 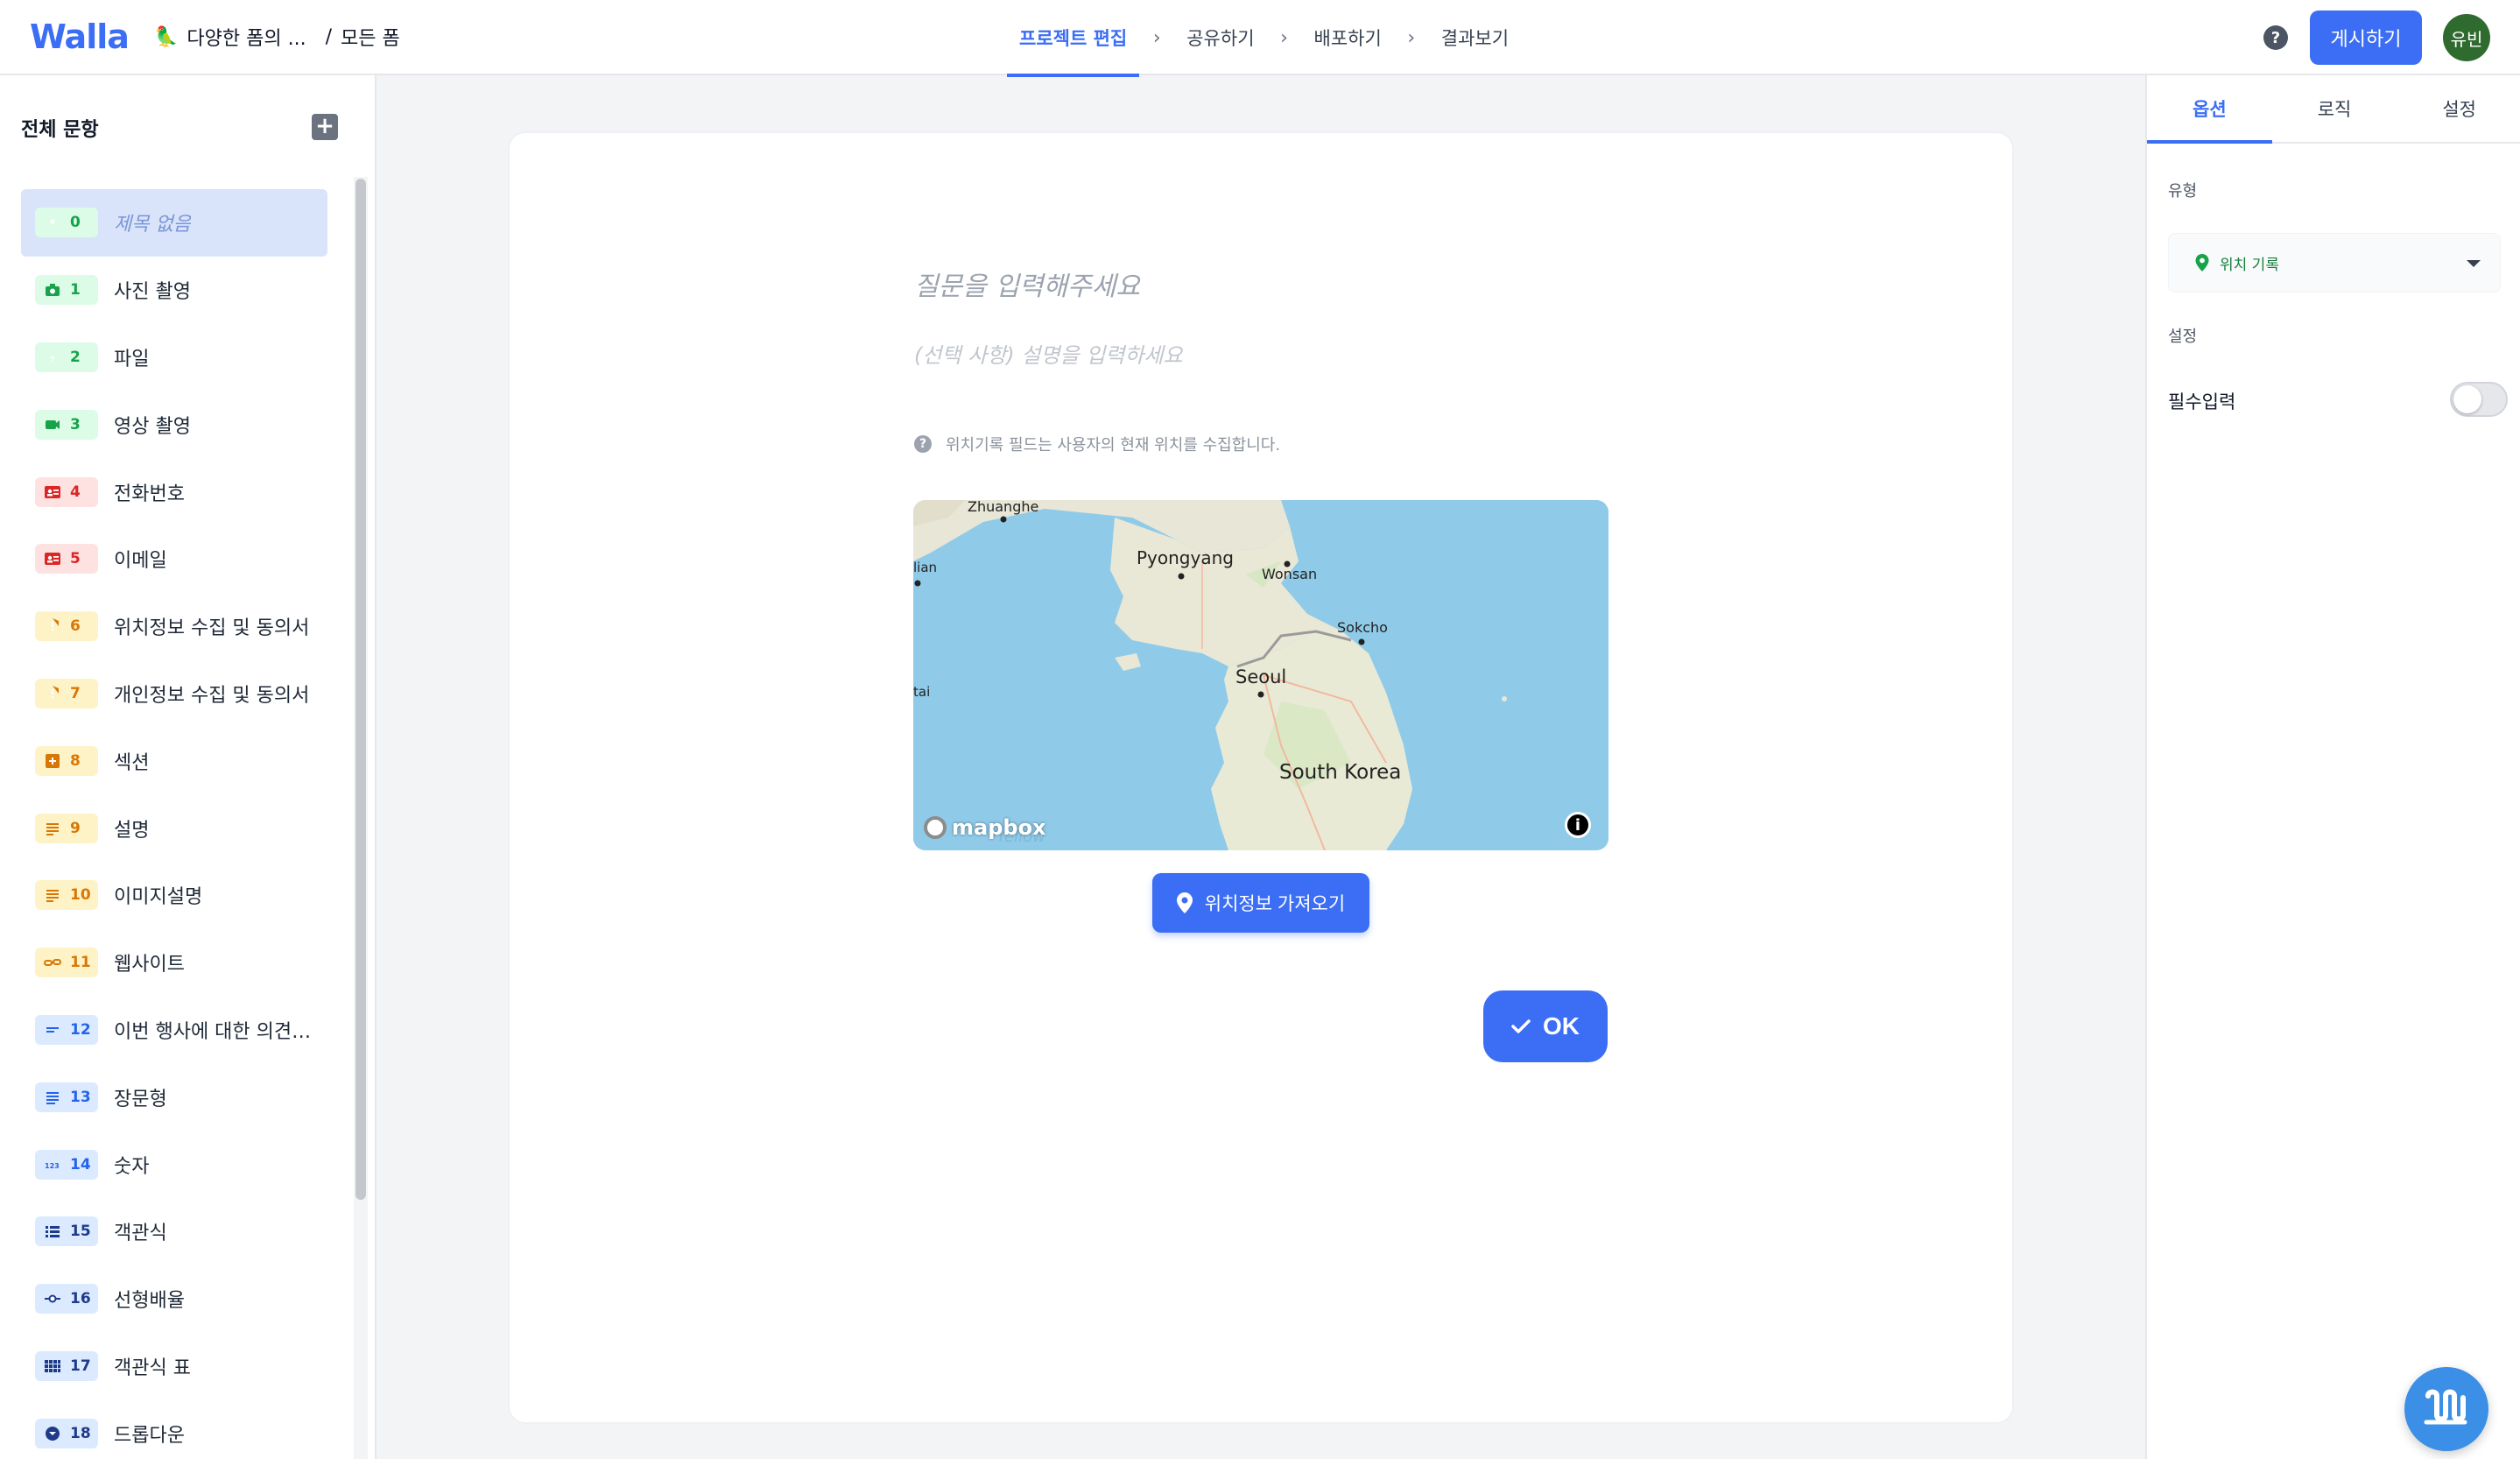 I want to click on step-edit-project: 프로젝트 편집, so click(x=1073, y=38).